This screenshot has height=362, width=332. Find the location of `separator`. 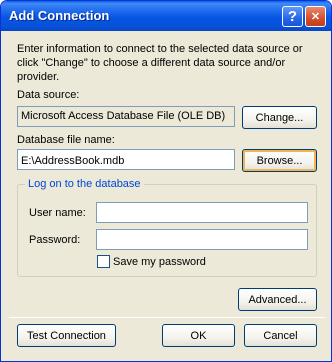

separator is located at coordinates (167, 317).